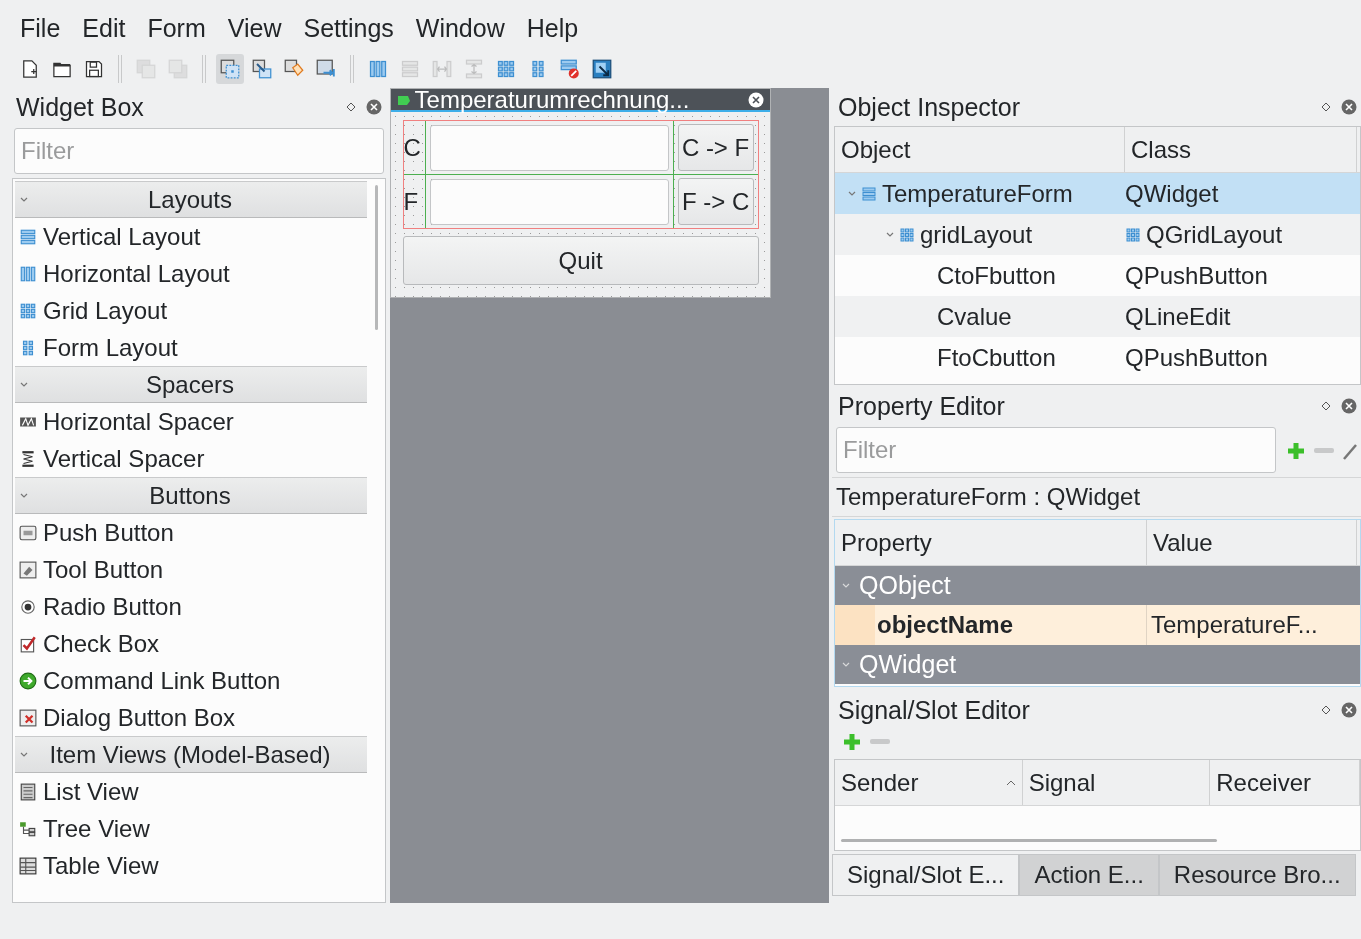  Describe the element at coordinates (403, 99) in the screenshot. I see `app-icon` at that location.